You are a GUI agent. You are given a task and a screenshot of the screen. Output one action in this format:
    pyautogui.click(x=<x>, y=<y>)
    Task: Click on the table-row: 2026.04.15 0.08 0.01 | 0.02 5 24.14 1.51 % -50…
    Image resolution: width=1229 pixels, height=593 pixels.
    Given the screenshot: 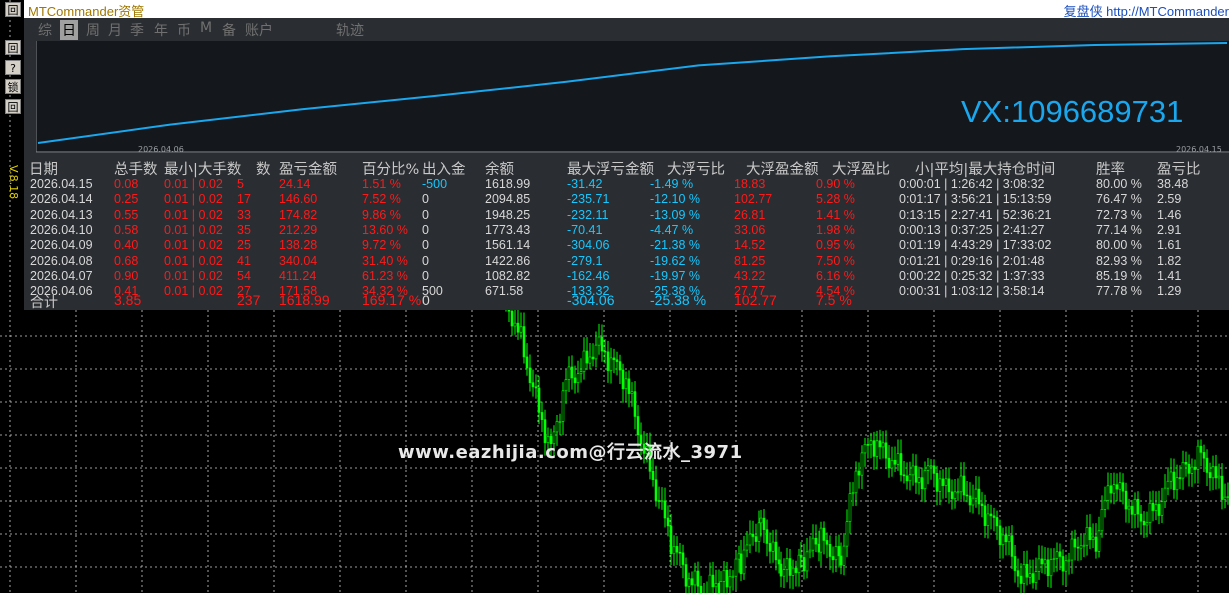 What is the action you would take?
    pyautogui.click(x=626, y=184)
    